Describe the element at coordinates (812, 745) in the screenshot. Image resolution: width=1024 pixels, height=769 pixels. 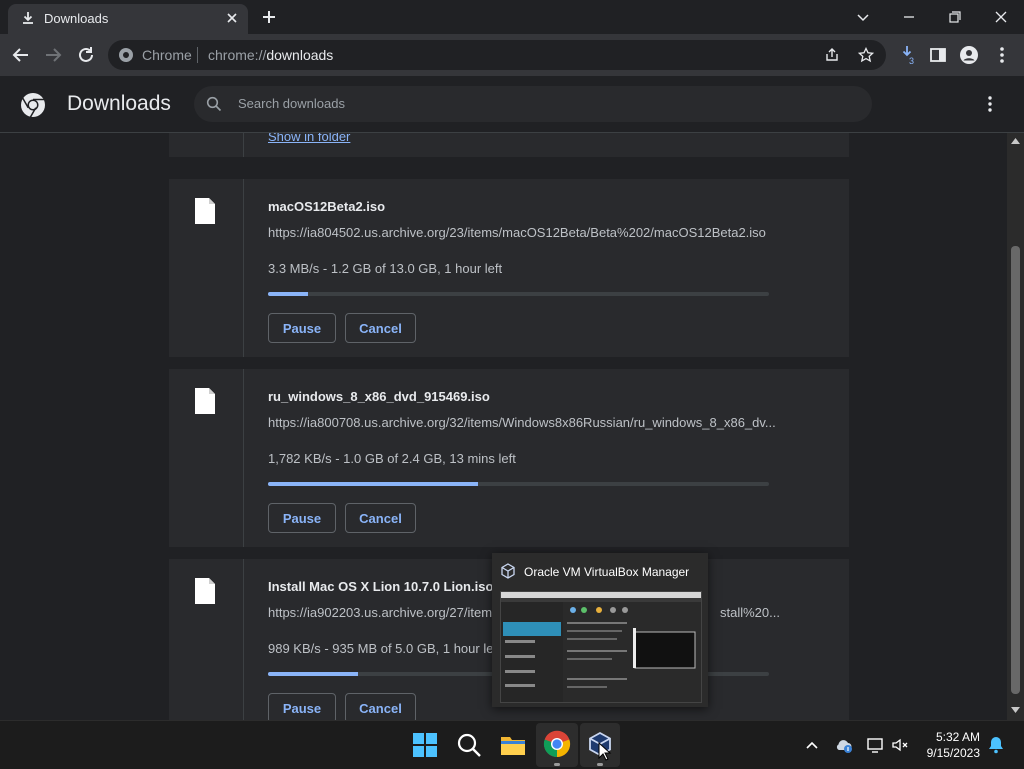
I see `show-hidden-icons-chevron` at that location.